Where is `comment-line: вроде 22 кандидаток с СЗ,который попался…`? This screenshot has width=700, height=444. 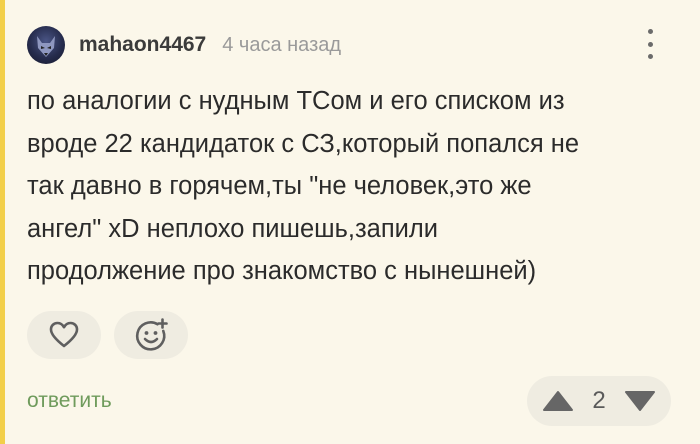 comment-line: вроде 22 кандидаток с СЗ,который попался… is located at coordinates (303, 143).